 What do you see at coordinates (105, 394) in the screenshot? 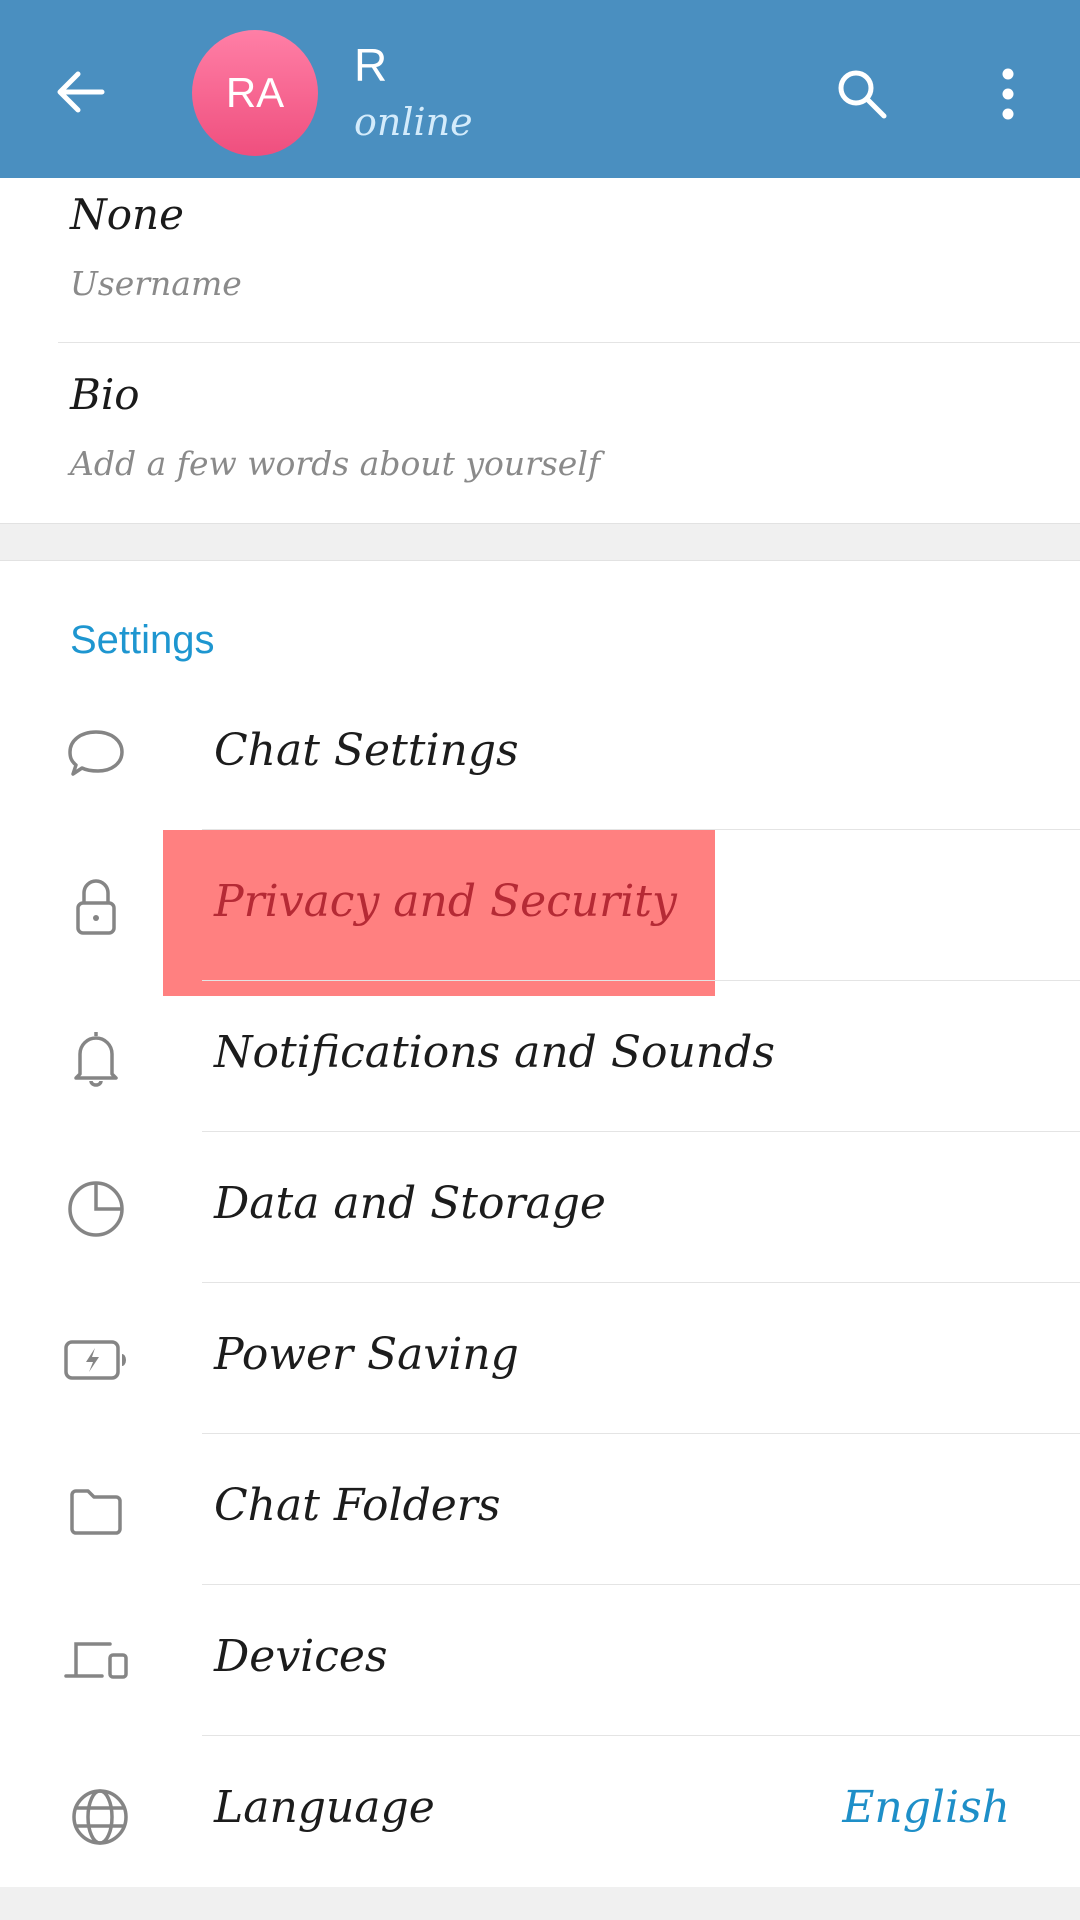
I see `bio-title: Bio` at bounding box center [105, 394].